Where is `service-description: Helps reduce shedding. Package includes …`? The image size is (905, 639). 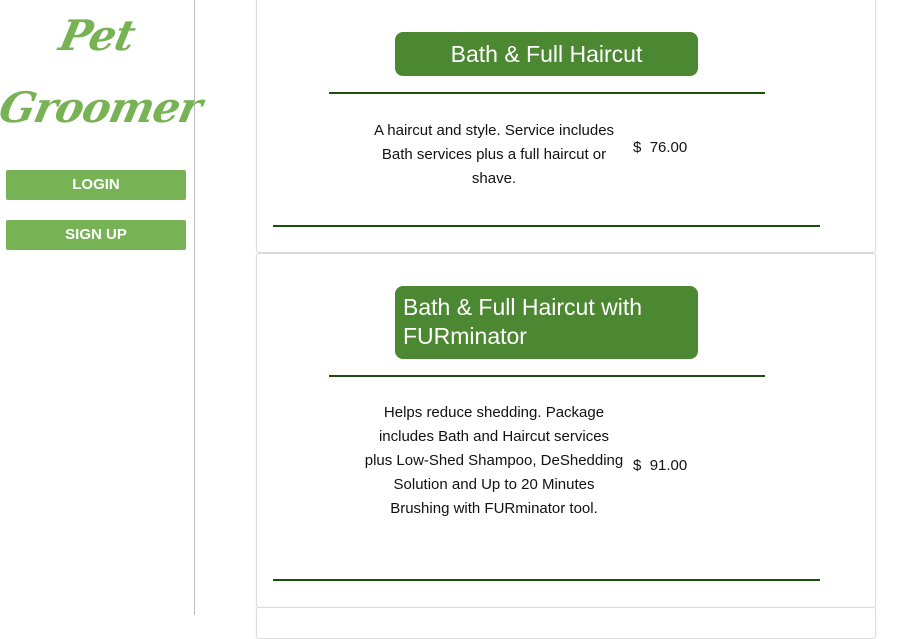 service-description: Helps reduce shedding. Package includes … is located at coordinates (494, 460).